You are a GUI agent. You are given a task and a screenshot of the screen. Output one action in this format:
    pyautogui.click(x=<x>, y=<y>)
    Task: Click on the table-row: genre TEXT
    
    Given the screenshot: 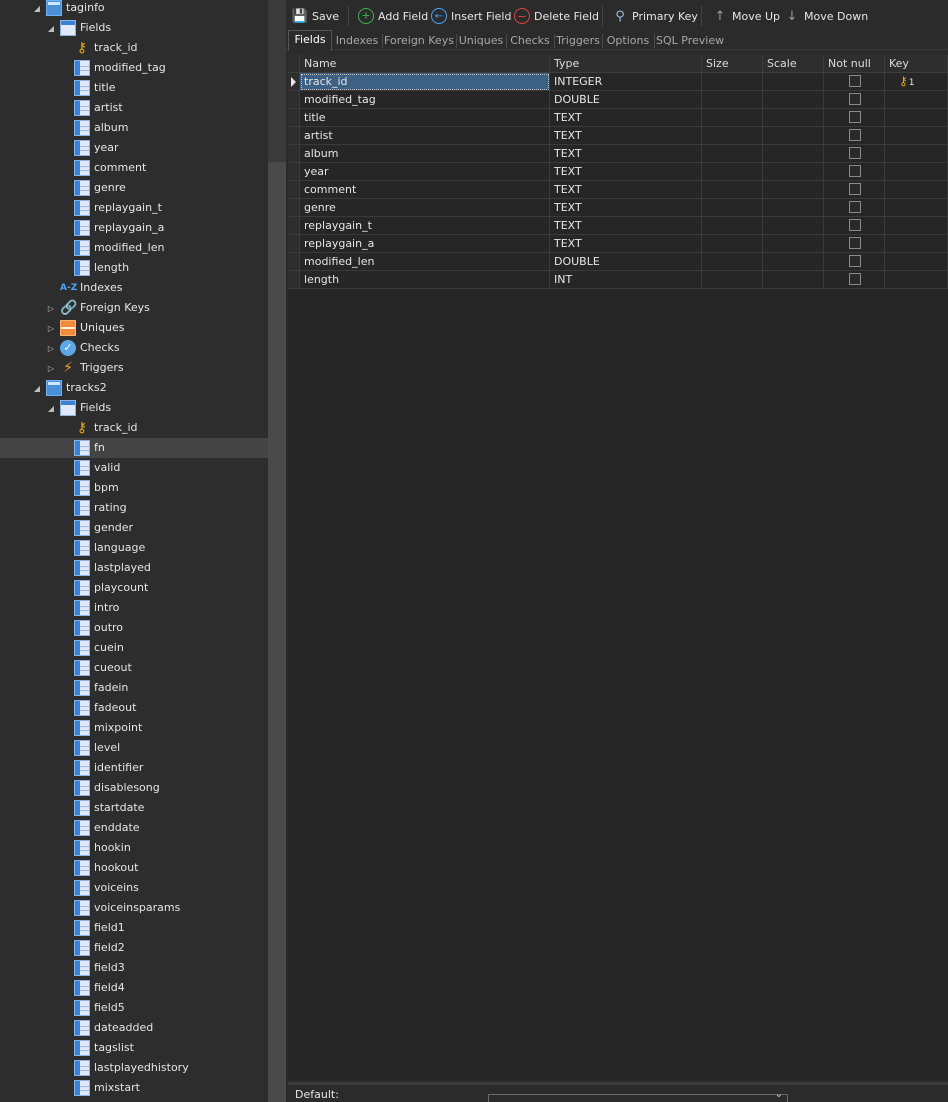 What is the action you would take?
    pyautogui.click(x=618, y=208)
    